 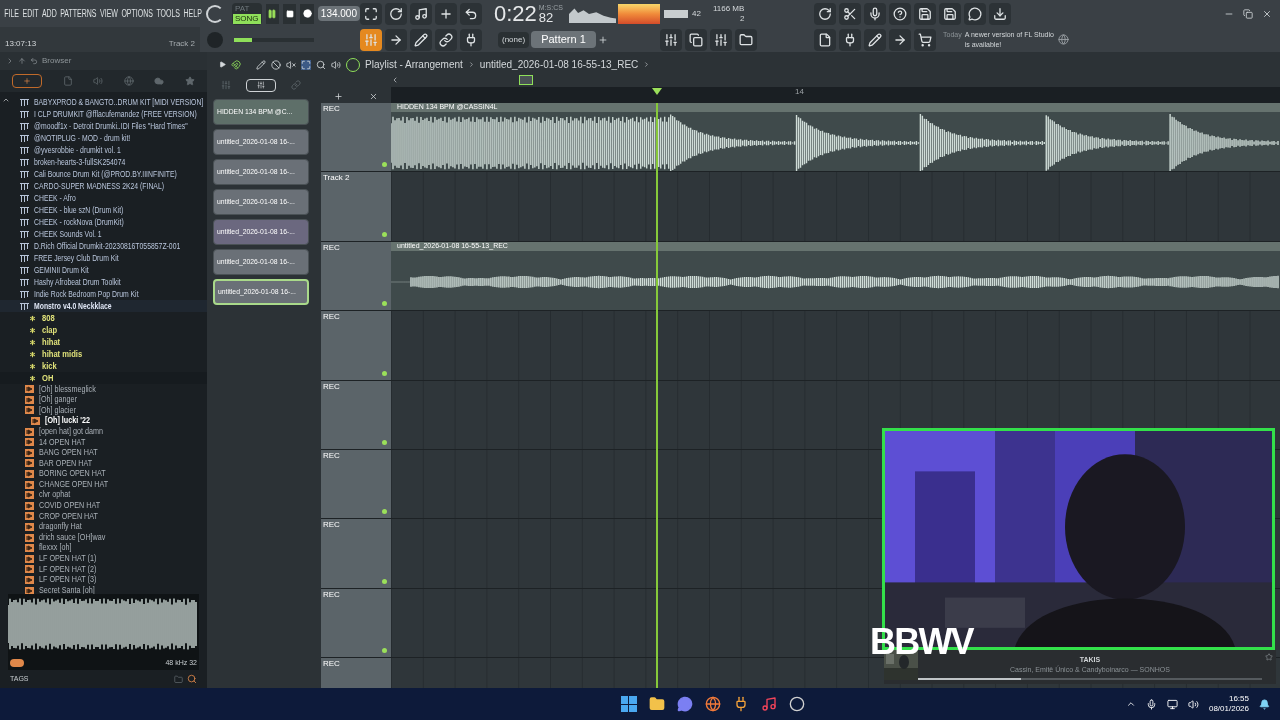 What do you see at coordinates (274, 39) in the screenshot?
I see `master-pitch-slider` at bounding box center [274, 39].